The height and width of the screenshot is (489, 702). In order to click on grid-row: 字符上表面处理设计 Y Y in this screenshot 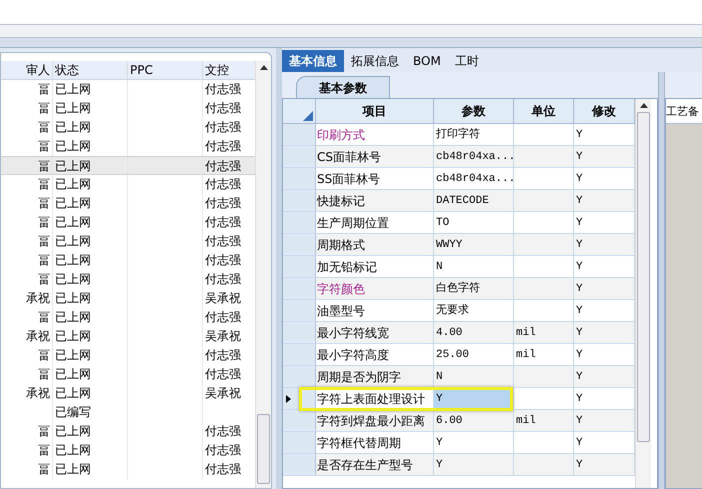, I will do `click(459, 399)`.